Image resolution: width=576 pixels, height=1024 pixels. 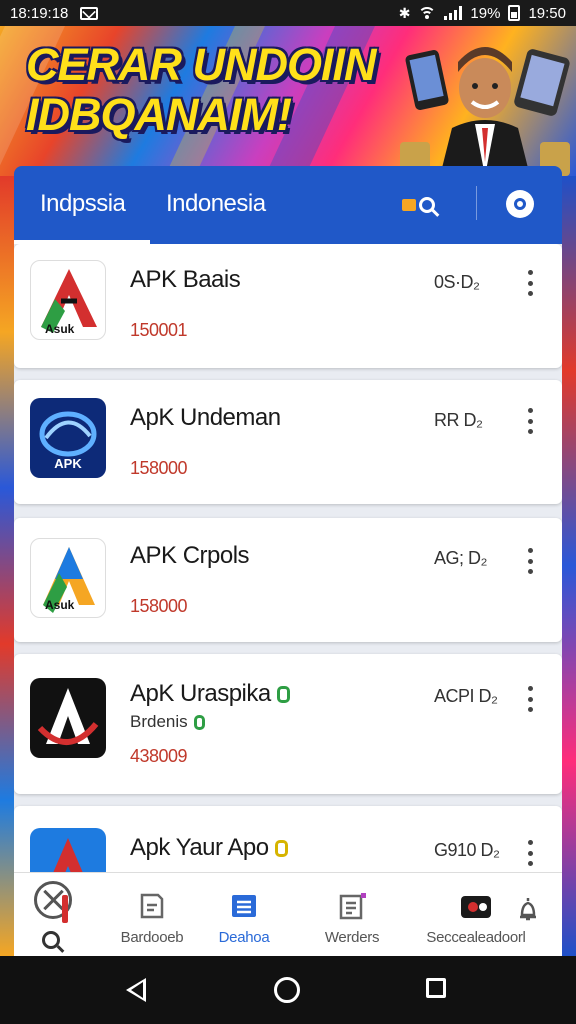 What do you see at coordinates (190, 555) in the screenshot?
I see `app-name: APK Crpols` at bounding box center [190, 555].